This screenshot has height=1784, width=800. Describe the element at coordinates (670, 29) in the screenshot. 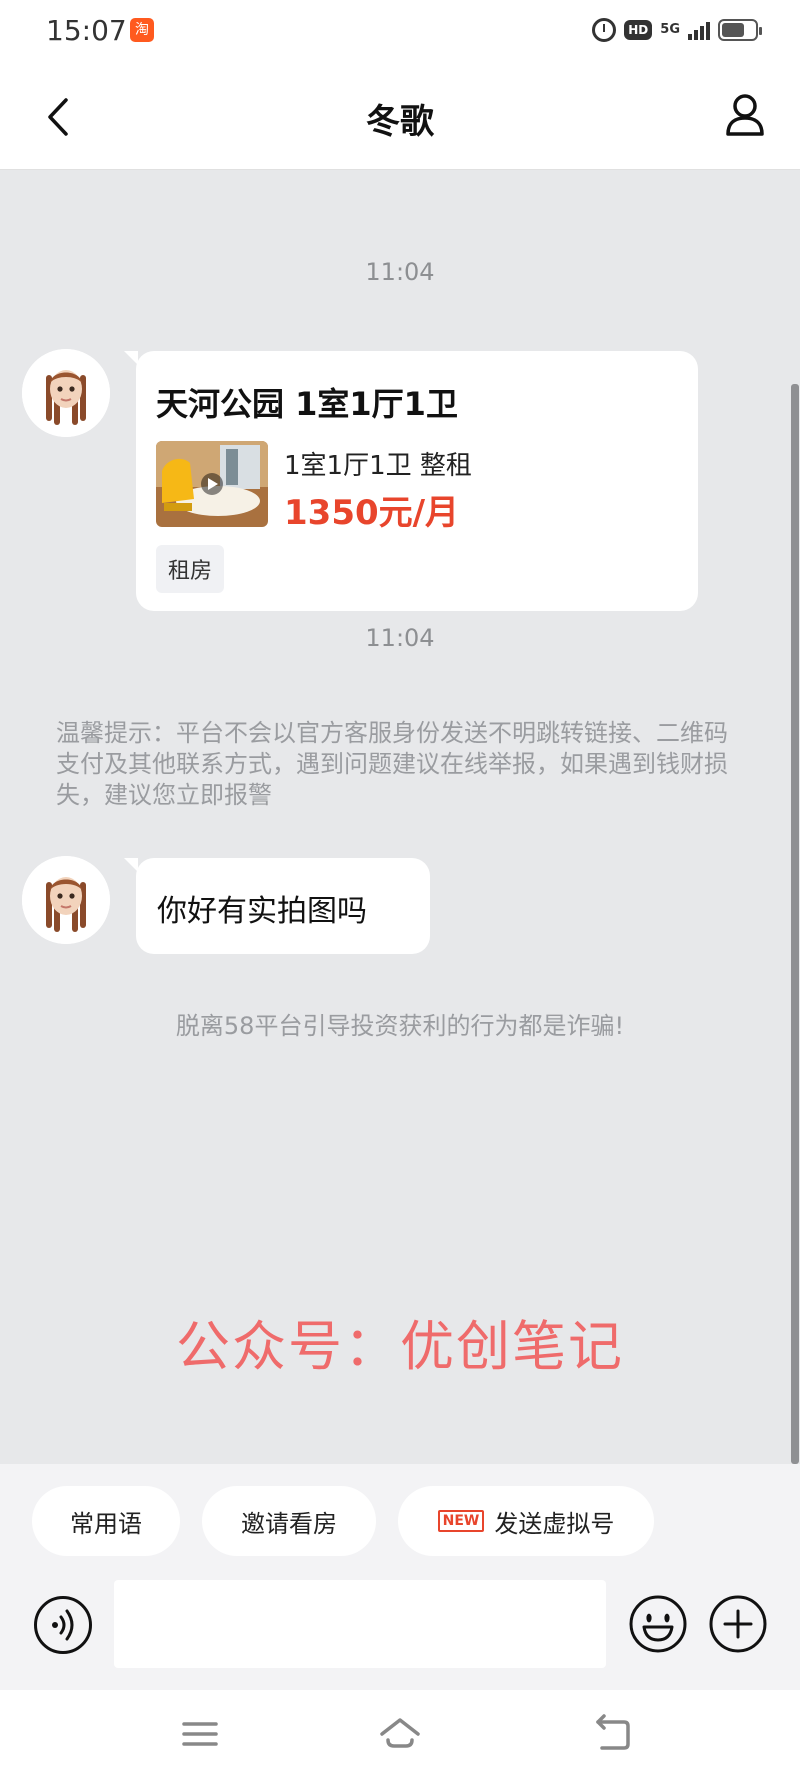

I see `network-5g-icon: 5G` at that location.